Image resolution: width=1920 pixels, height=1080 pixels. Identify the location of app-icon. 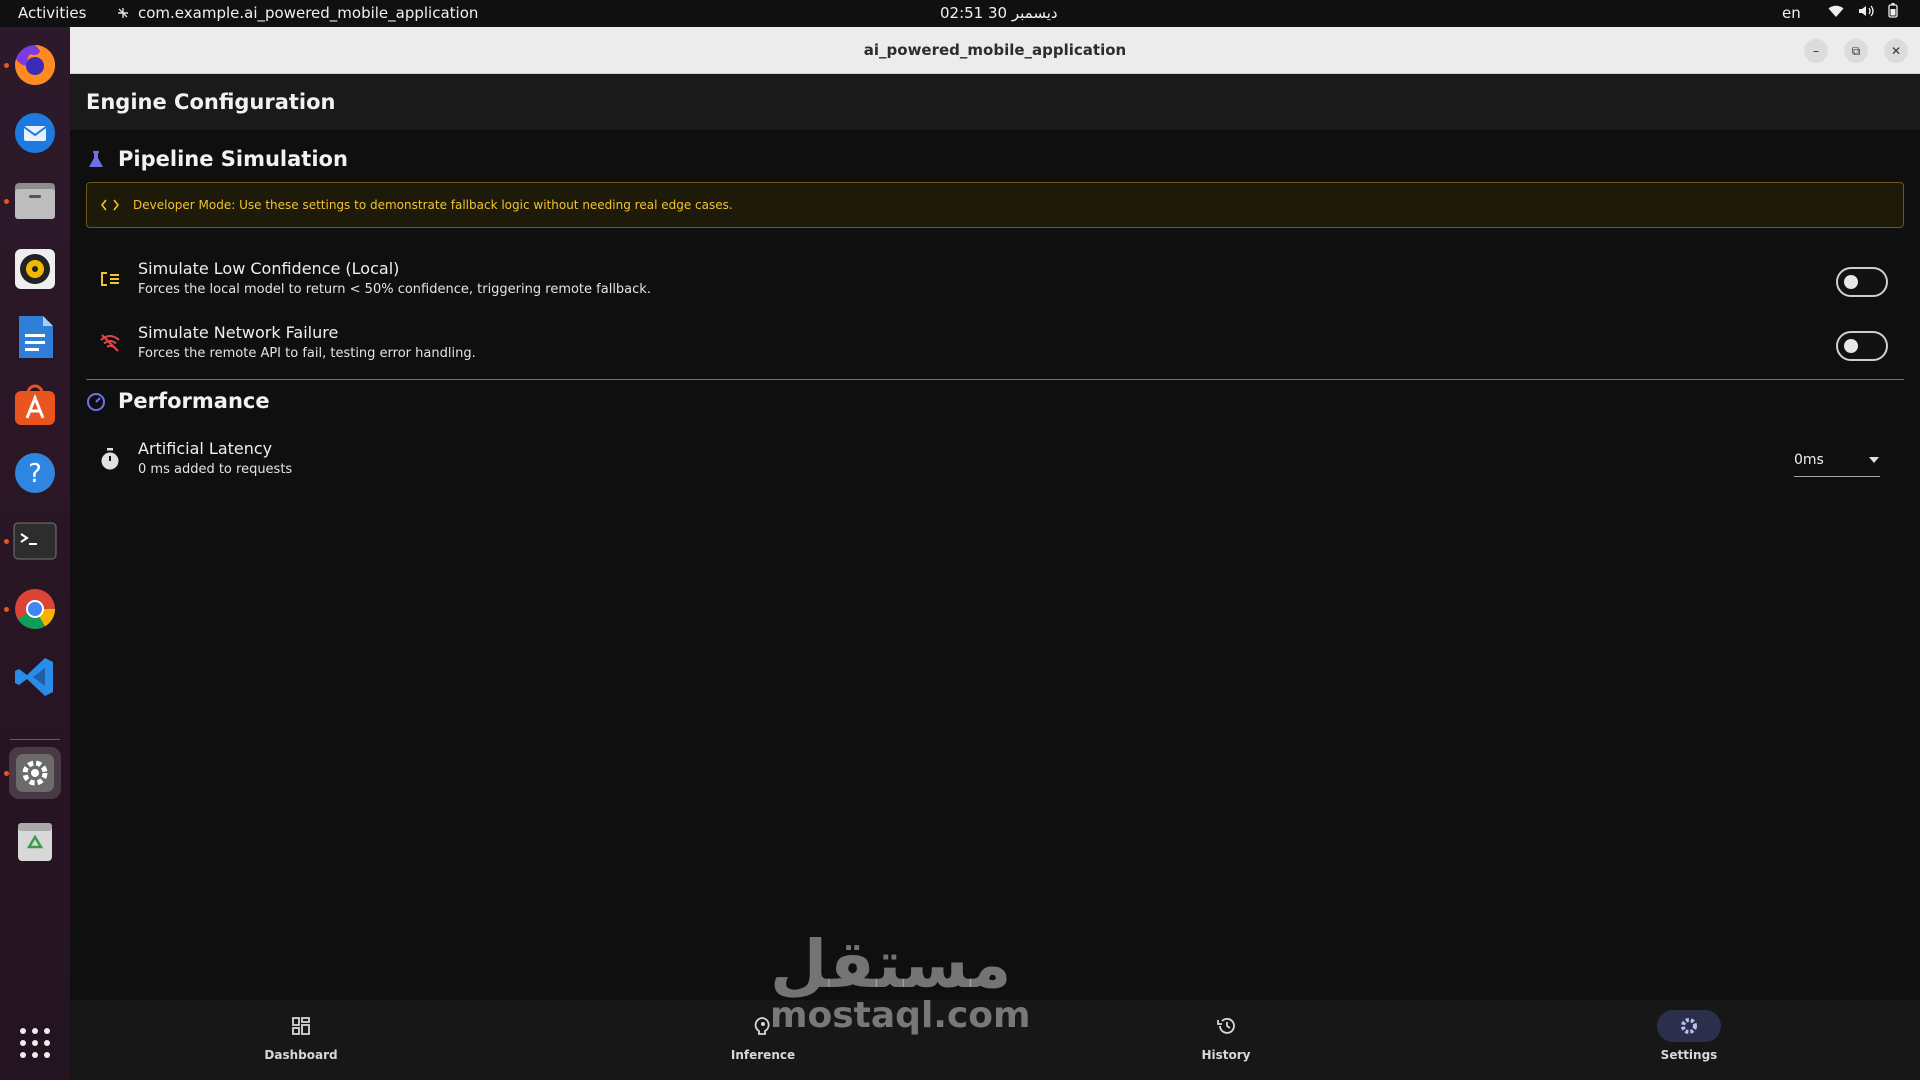
(123, 13).